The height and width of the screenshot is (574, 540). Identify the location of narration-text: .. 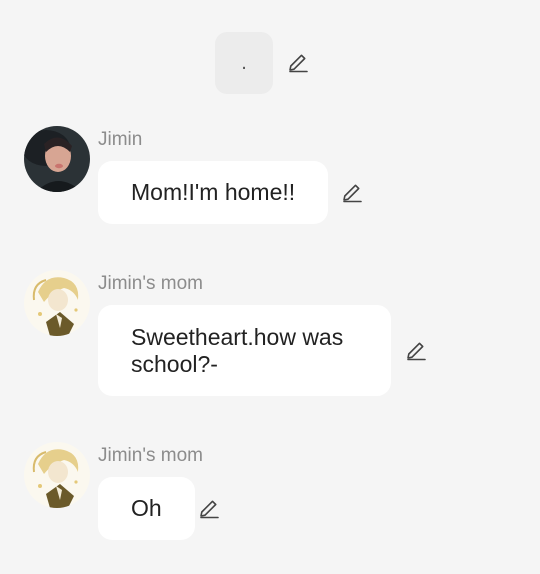
(244, 62).